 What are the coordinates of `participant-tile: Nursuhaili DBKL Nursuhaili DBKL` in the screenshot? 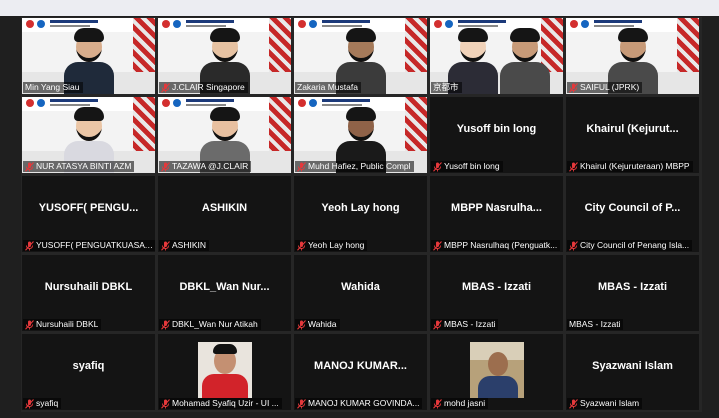 It's located at (88, 293).